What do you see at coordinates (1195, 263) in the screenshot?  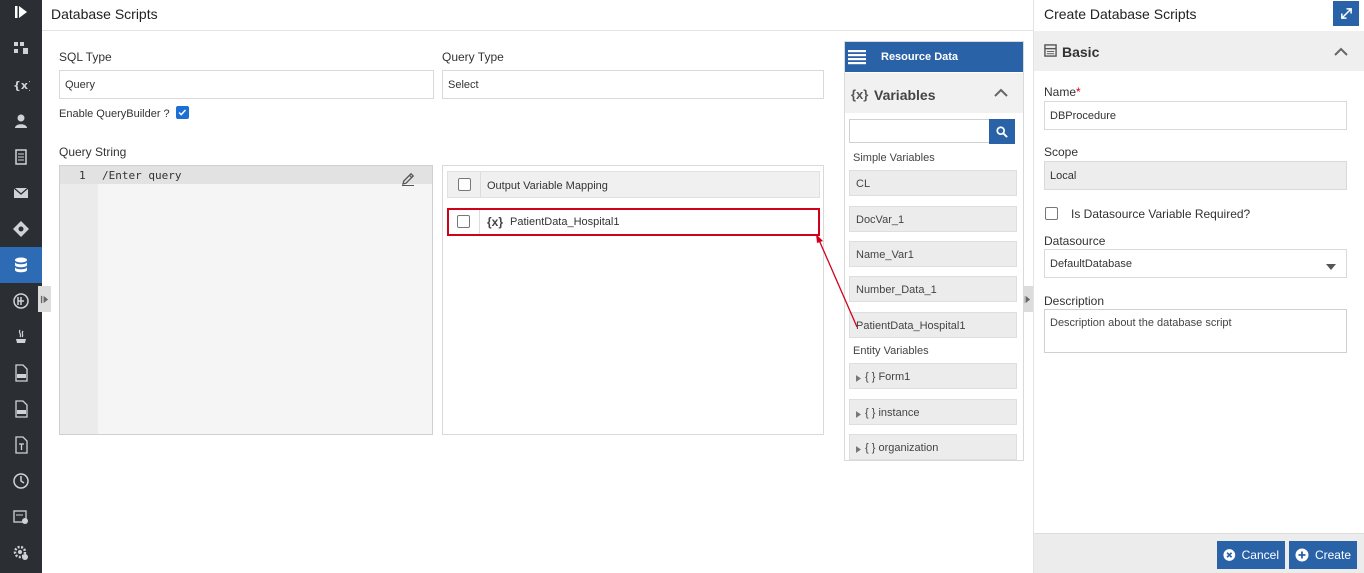 I see `datasource-select: DefaultDatabase` at bounding box center [1195, 263].